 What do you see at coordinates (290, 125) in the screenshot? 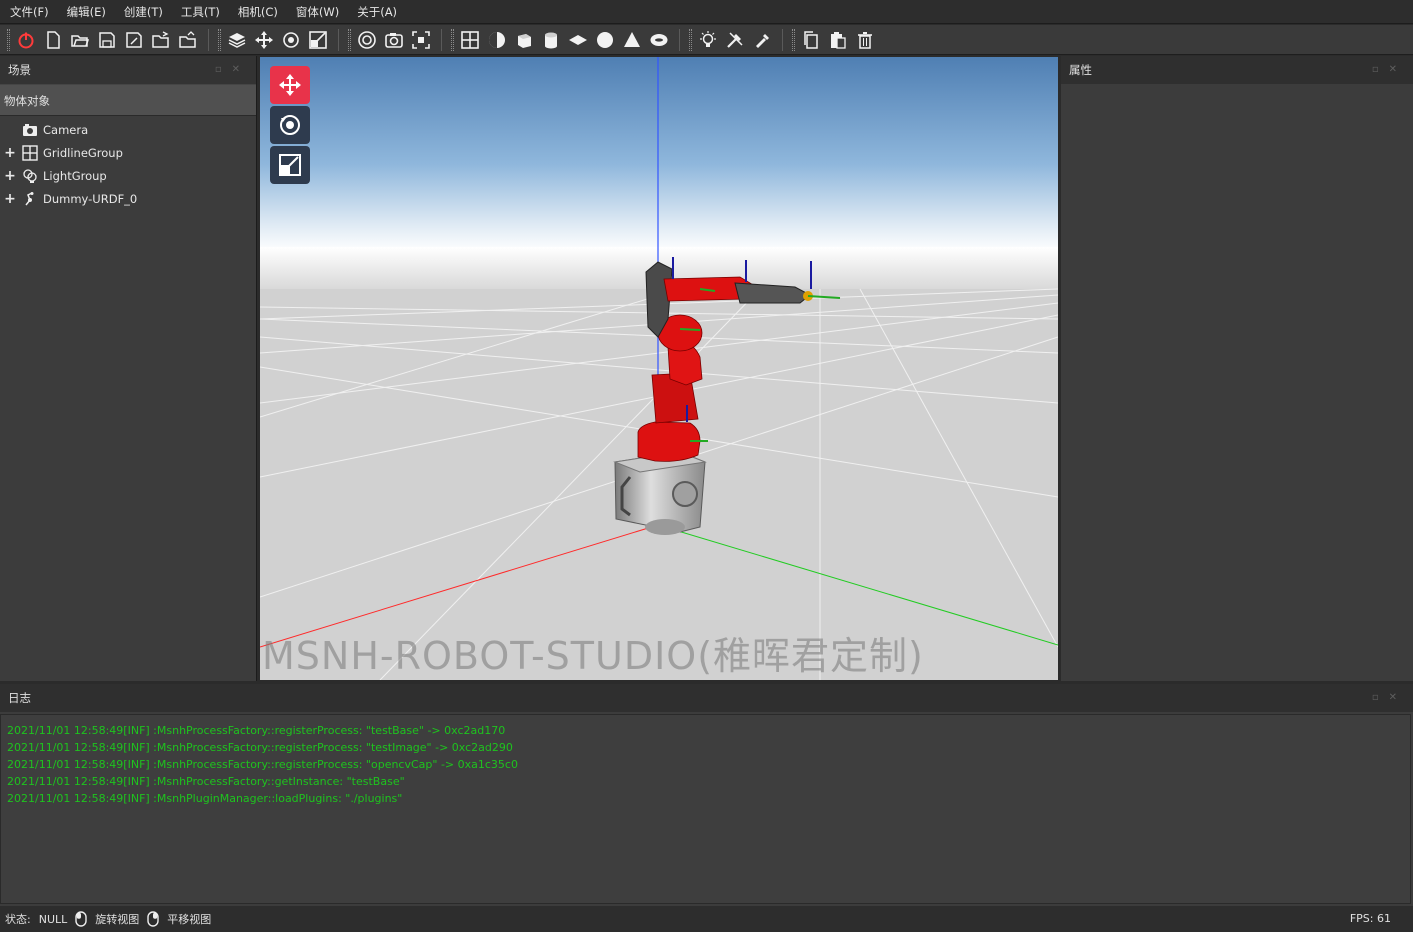
I see `rotate-tool-button` at bounding box center [290, 125].